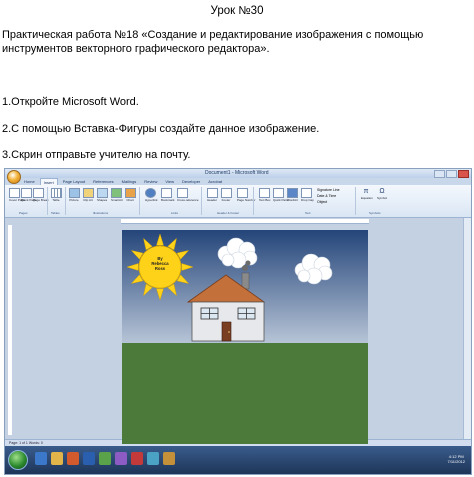 This screenshot has height=477, width=474. What do you see at coordinates (101, 213) in the screenshot?
I see `group-illustrations: Illustrations` at bounding box center [101, 213].